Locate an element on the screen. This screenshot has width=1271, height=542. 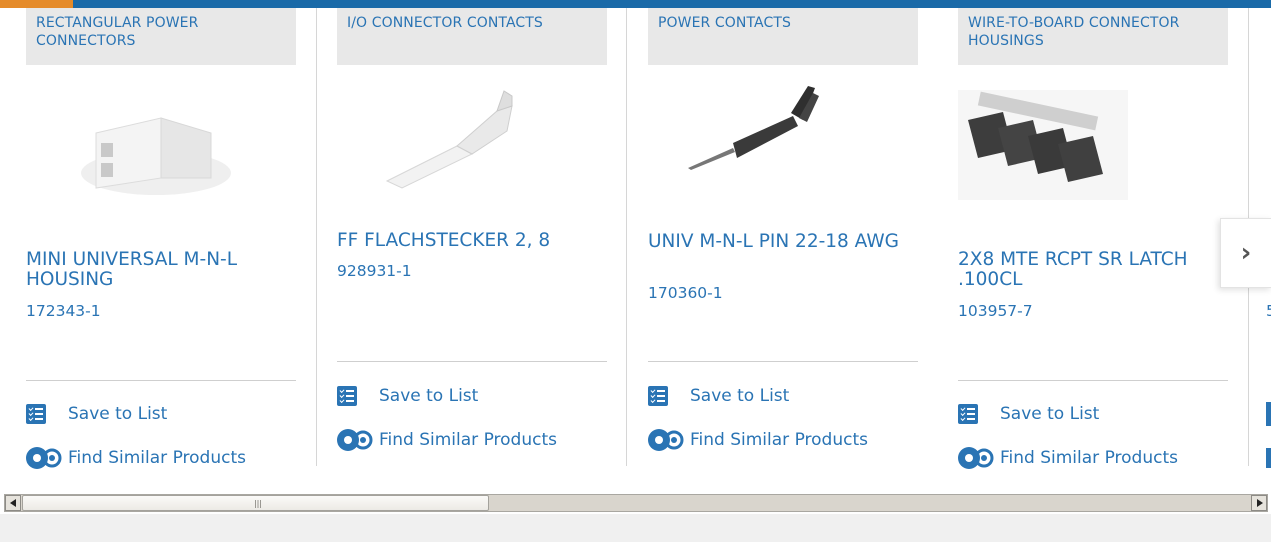
grip-icon is located at coordinates (258, 504).